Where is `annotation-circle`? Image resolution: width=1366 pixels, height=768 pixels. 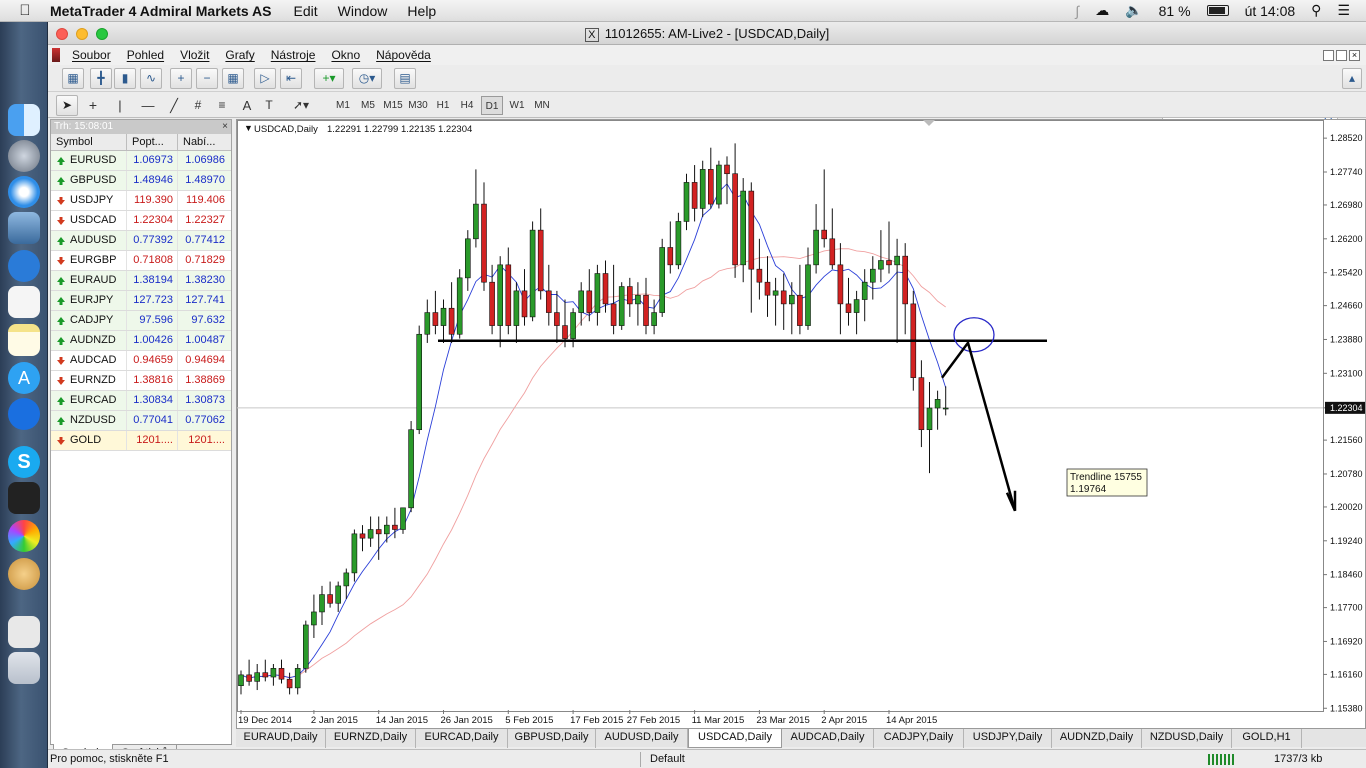
annotation-circle is located at coordinates (974, 335).